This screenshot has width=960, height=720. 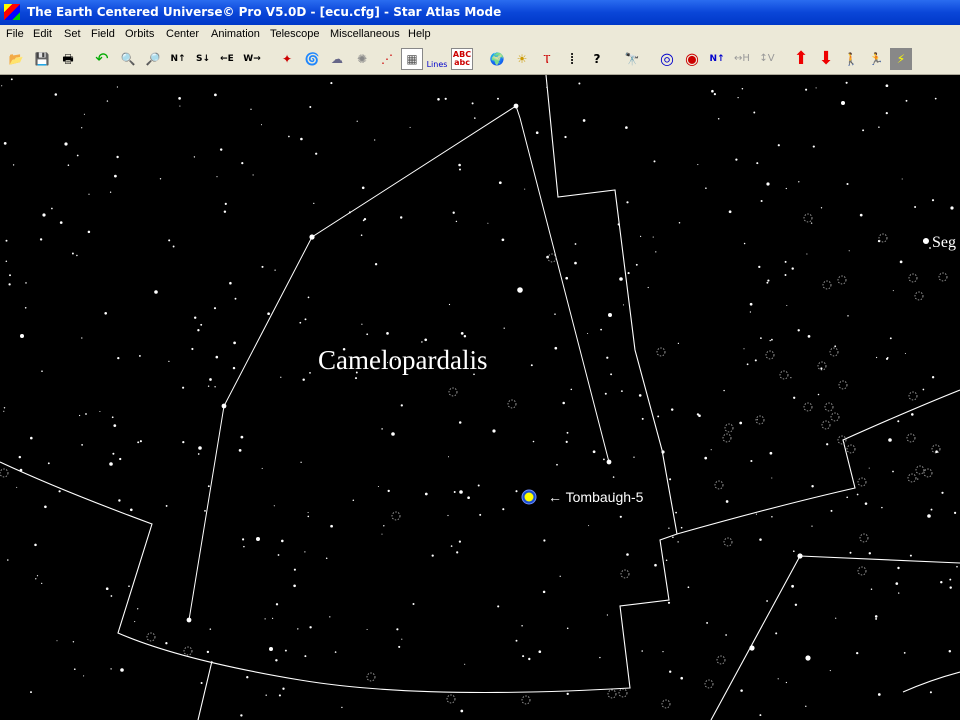 I want to click on menu-file: File, so click(x=15, y=34).